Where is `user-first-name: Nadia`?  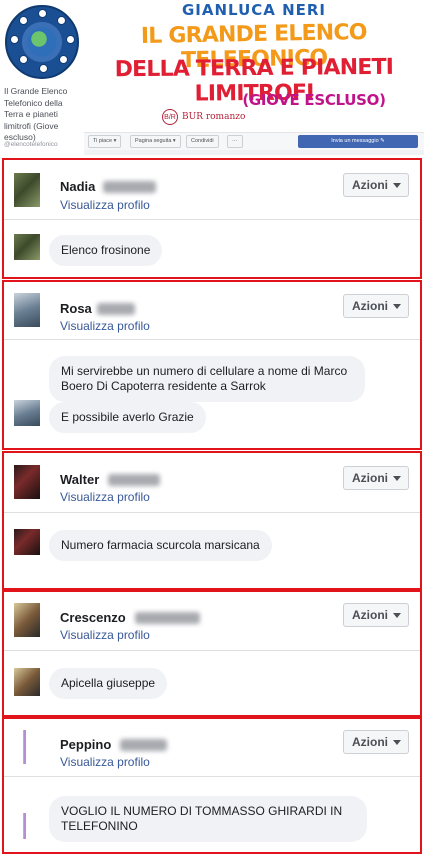
user-first-name: Nadia is located at coordinates (77, 186).